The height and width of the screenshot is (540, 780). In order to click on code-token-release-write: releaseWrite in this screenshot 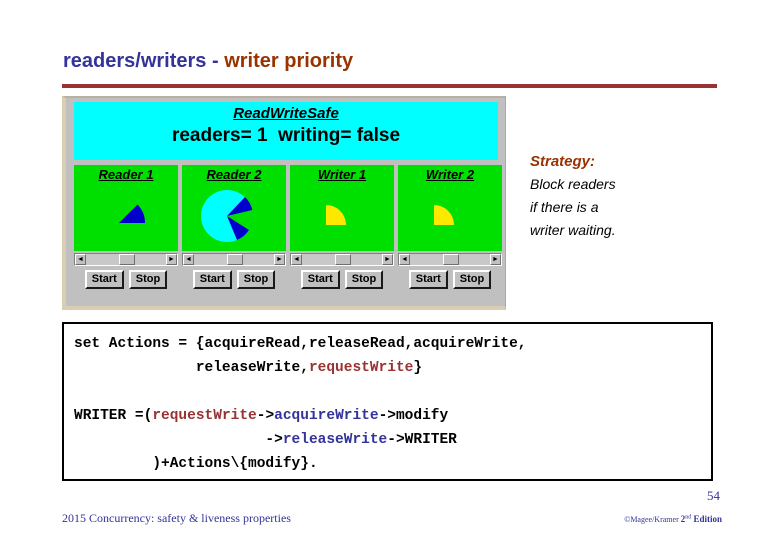, I will do `click(335, 440)`.